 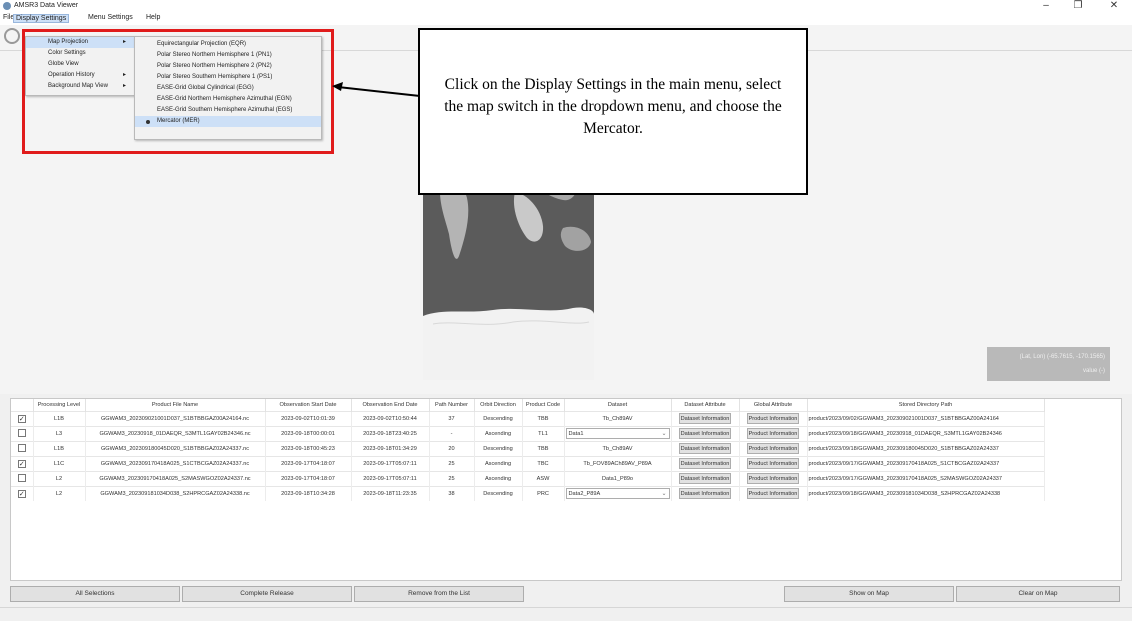 I want to click on callout-arrow, so click(x=376, y=89).